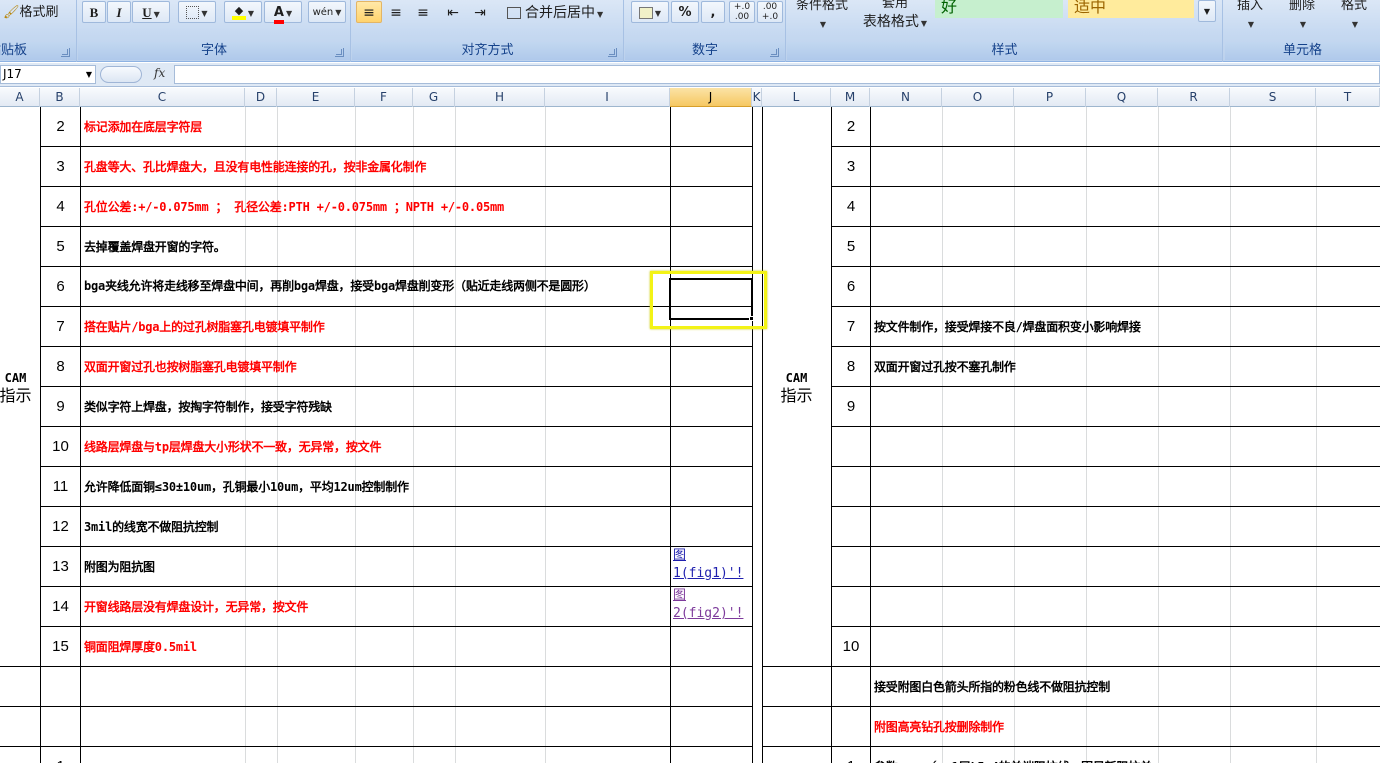  I want to click on align-left-button: ≡, so click(369, 12).